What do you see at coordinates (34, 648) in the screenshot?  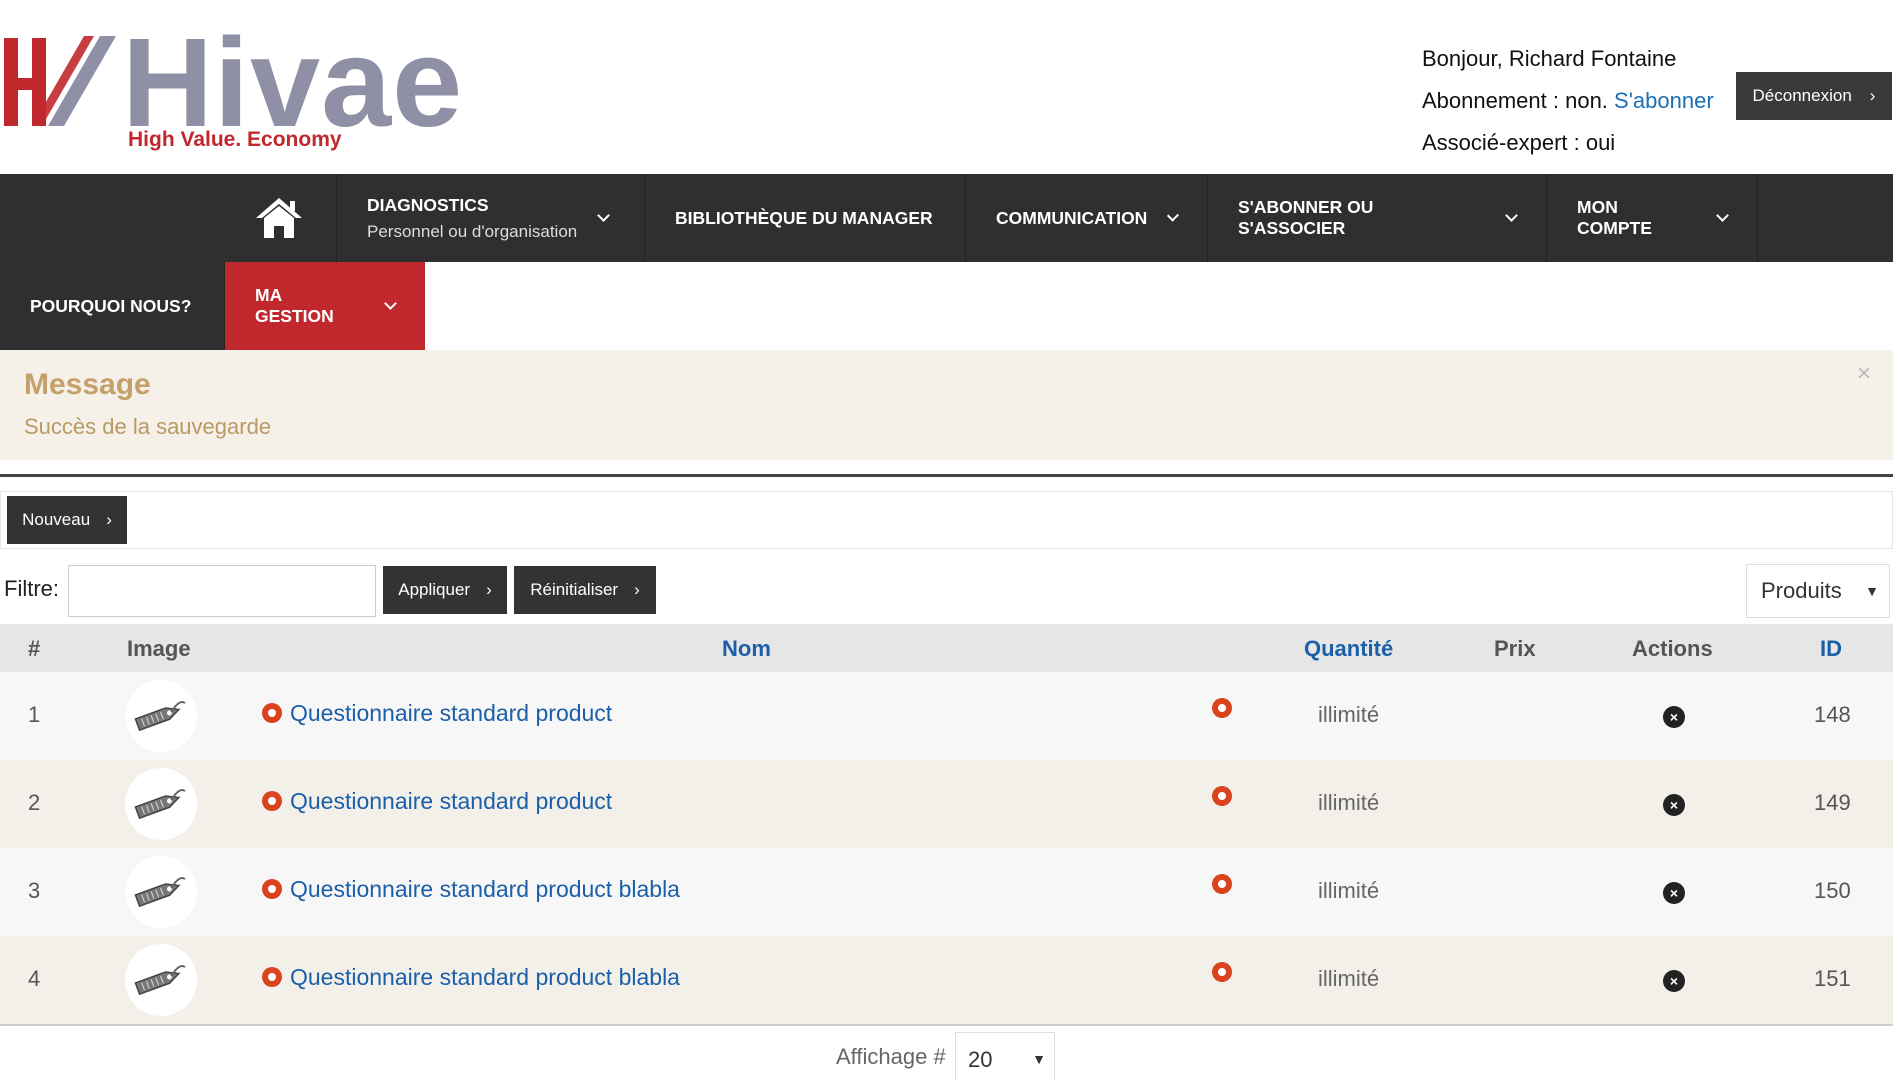 I see `column-header-number: #` at bounding box center [34, 648].